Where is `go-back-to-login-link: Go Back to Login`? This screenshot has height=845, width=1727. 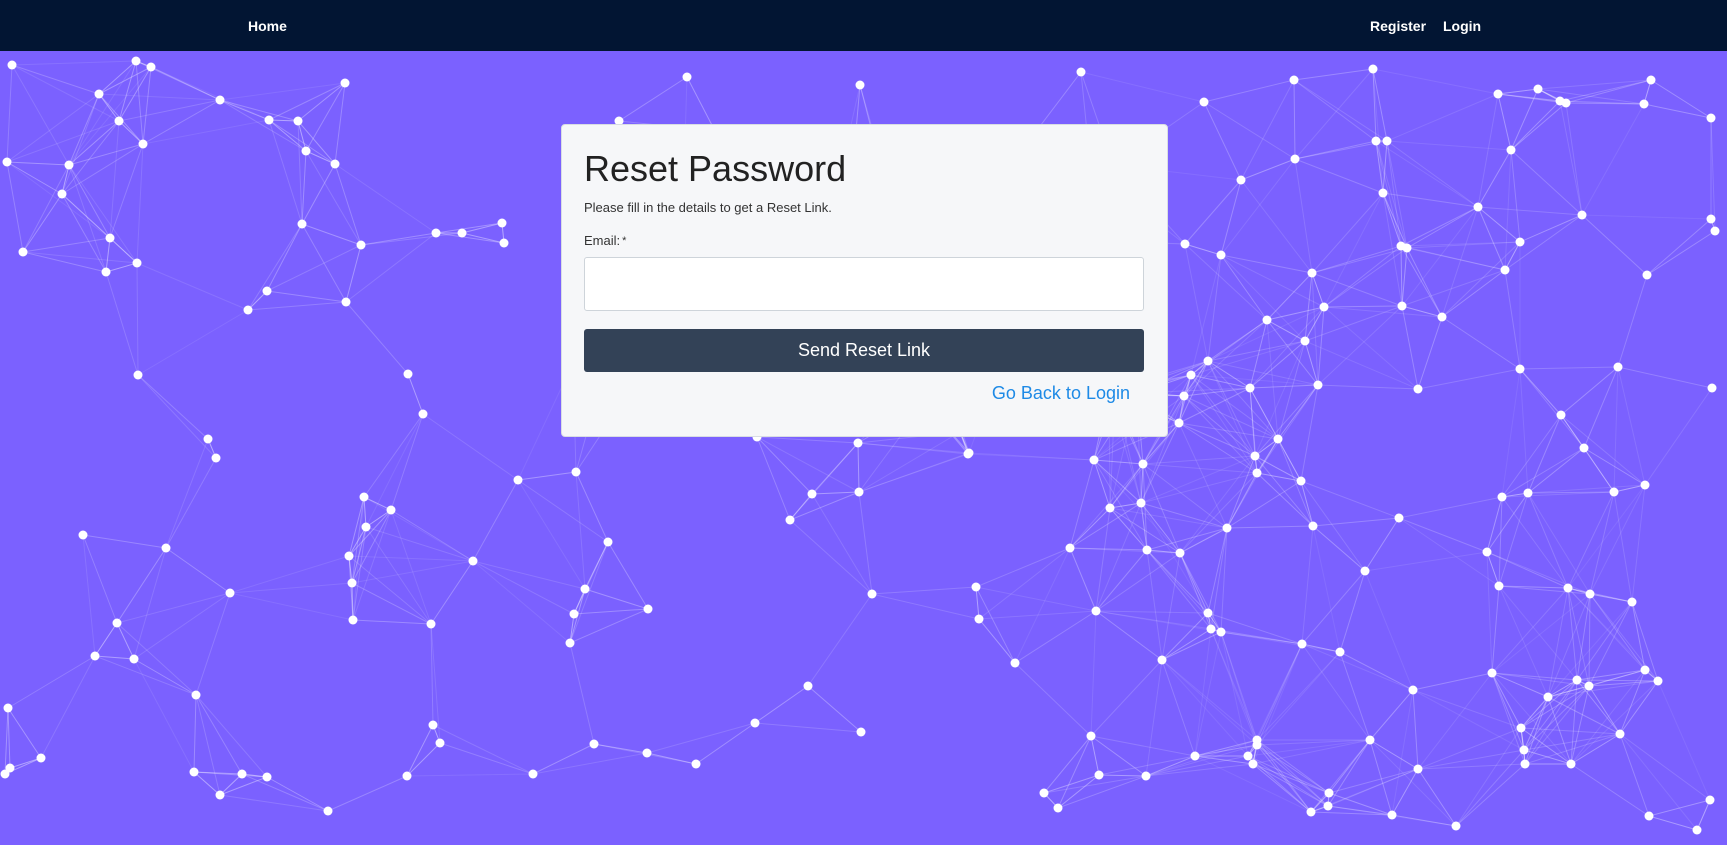
go-back-to-login-link: Go Back to Login is located at coordinates (1061, 393).